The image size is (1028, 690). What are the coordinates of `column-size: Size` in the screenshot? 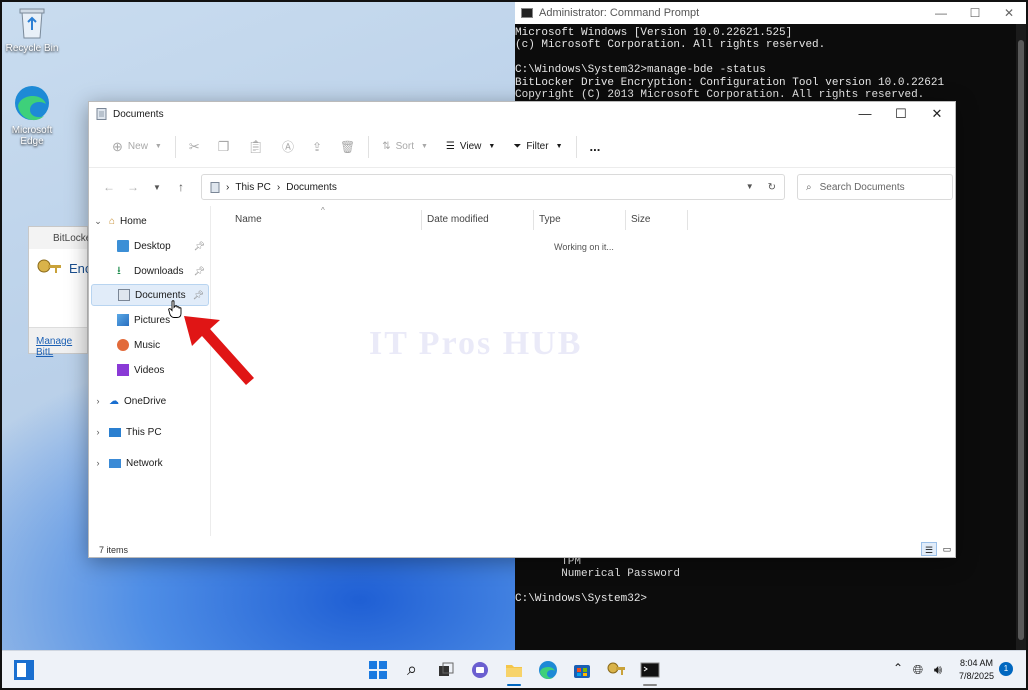 It's located at (640, 219).